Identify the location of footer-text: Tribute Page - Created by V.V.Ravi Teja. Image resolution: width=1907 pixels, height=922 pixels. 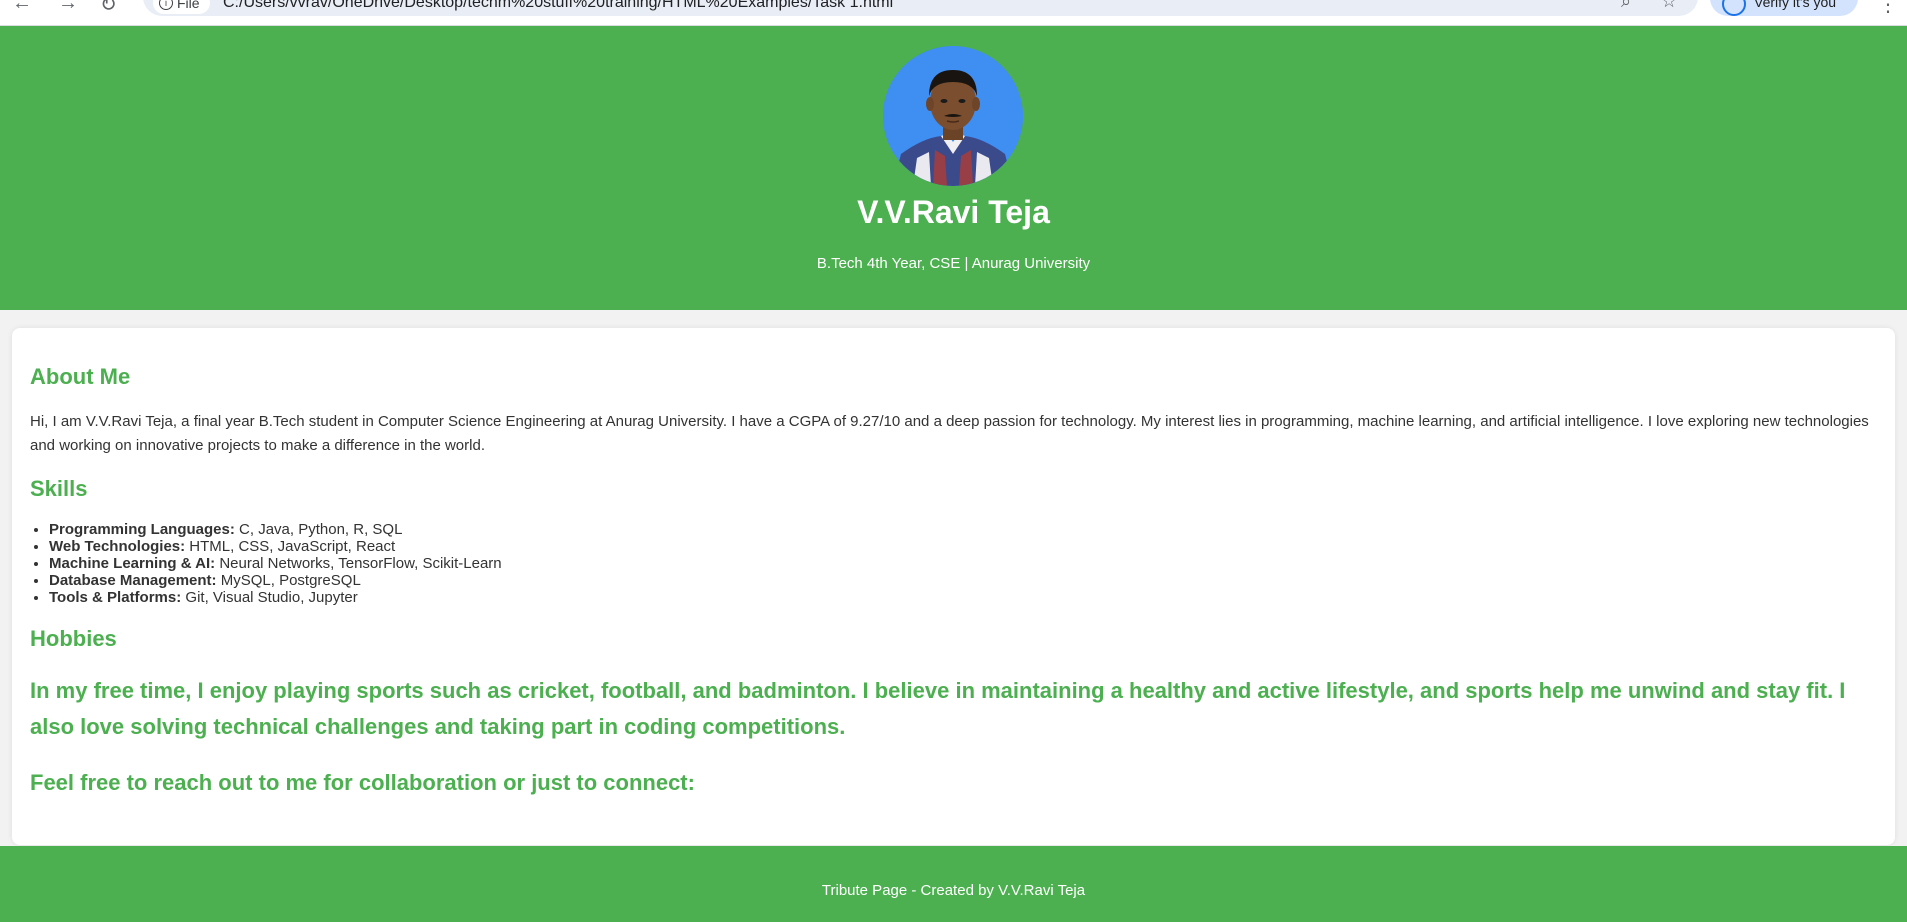
(953, 890).